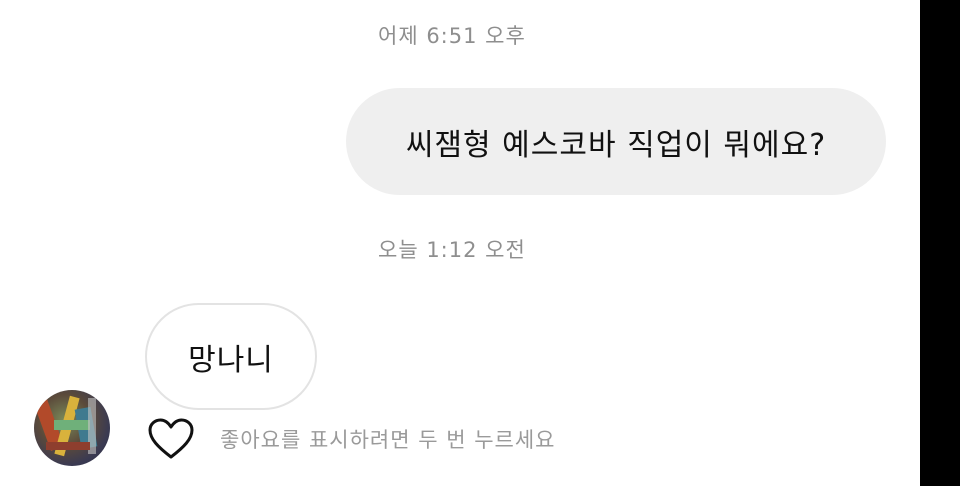  Describe the element at coordinates (616, 145) in the screenshot. I see `sent-message-text: 씨잼형 예스코바 직업이 뭐에요?` at that location.